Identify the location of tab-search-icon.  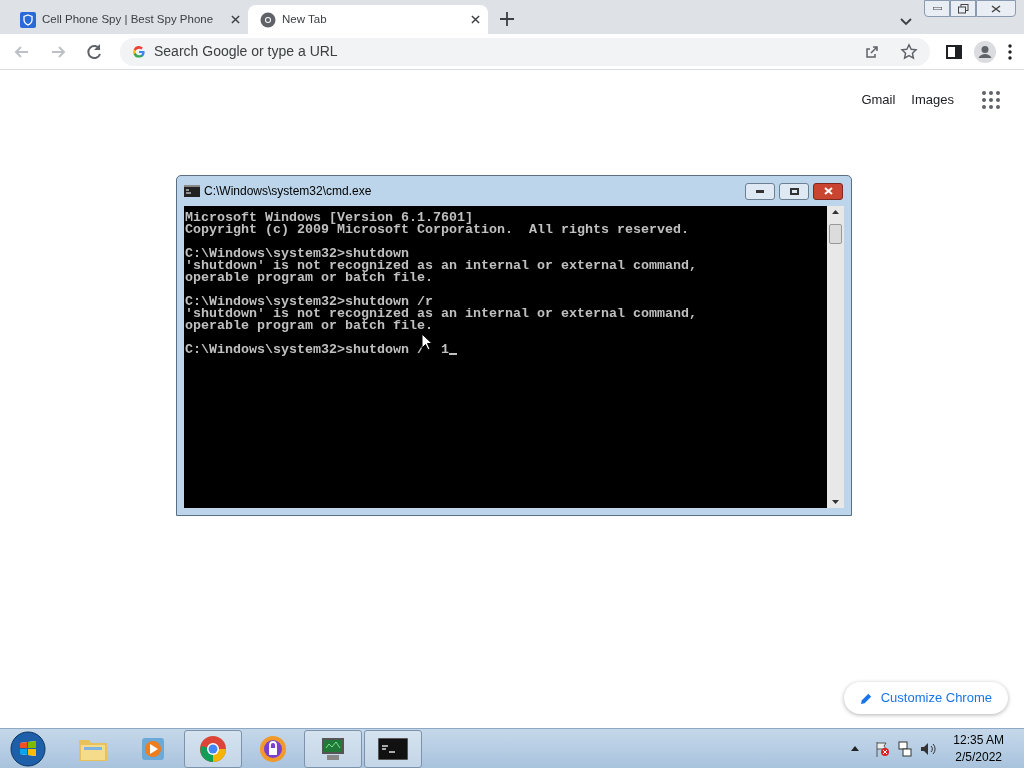
(906, 22).